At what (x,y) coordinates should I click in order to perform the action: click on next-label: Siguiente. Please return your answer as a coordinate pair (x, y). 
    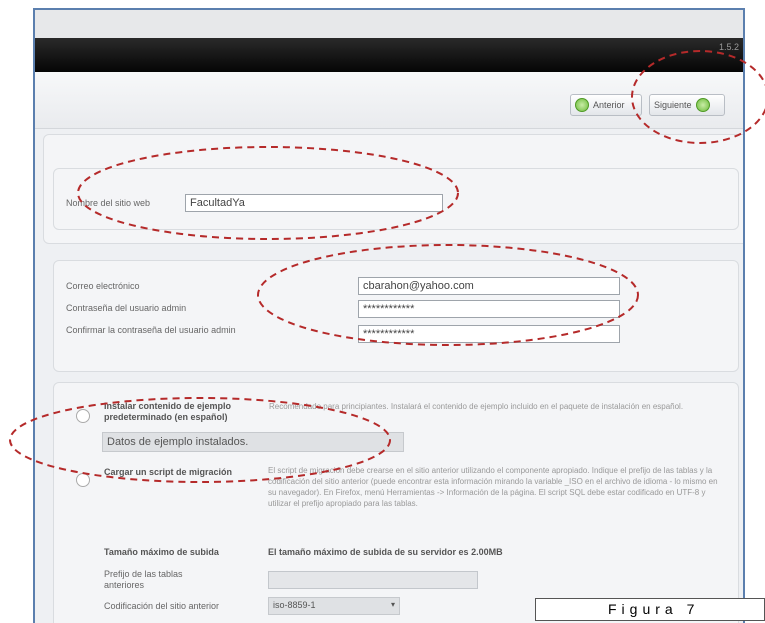
    Looking at the image, I should click on (673, 105).